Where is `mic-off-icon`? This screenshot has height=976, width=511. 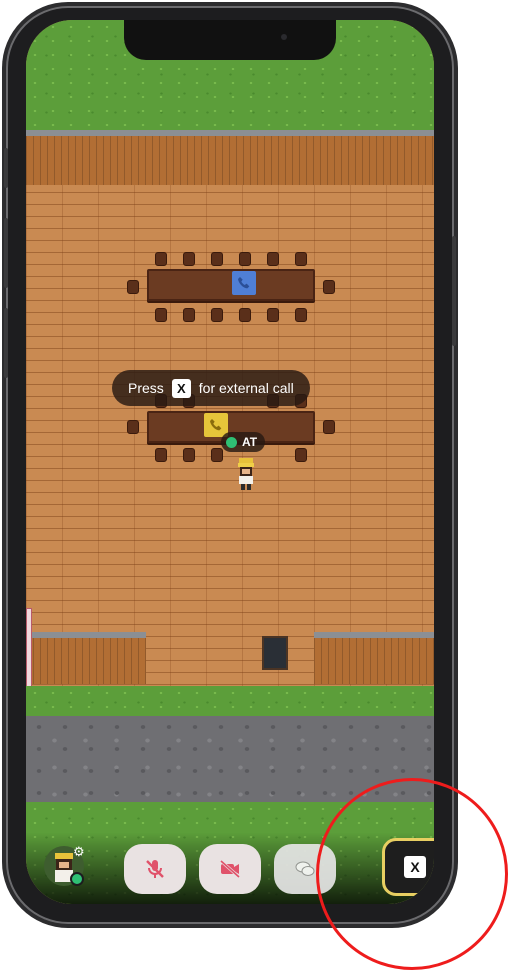
mic-off-icon is located at coordinates (155, 869).